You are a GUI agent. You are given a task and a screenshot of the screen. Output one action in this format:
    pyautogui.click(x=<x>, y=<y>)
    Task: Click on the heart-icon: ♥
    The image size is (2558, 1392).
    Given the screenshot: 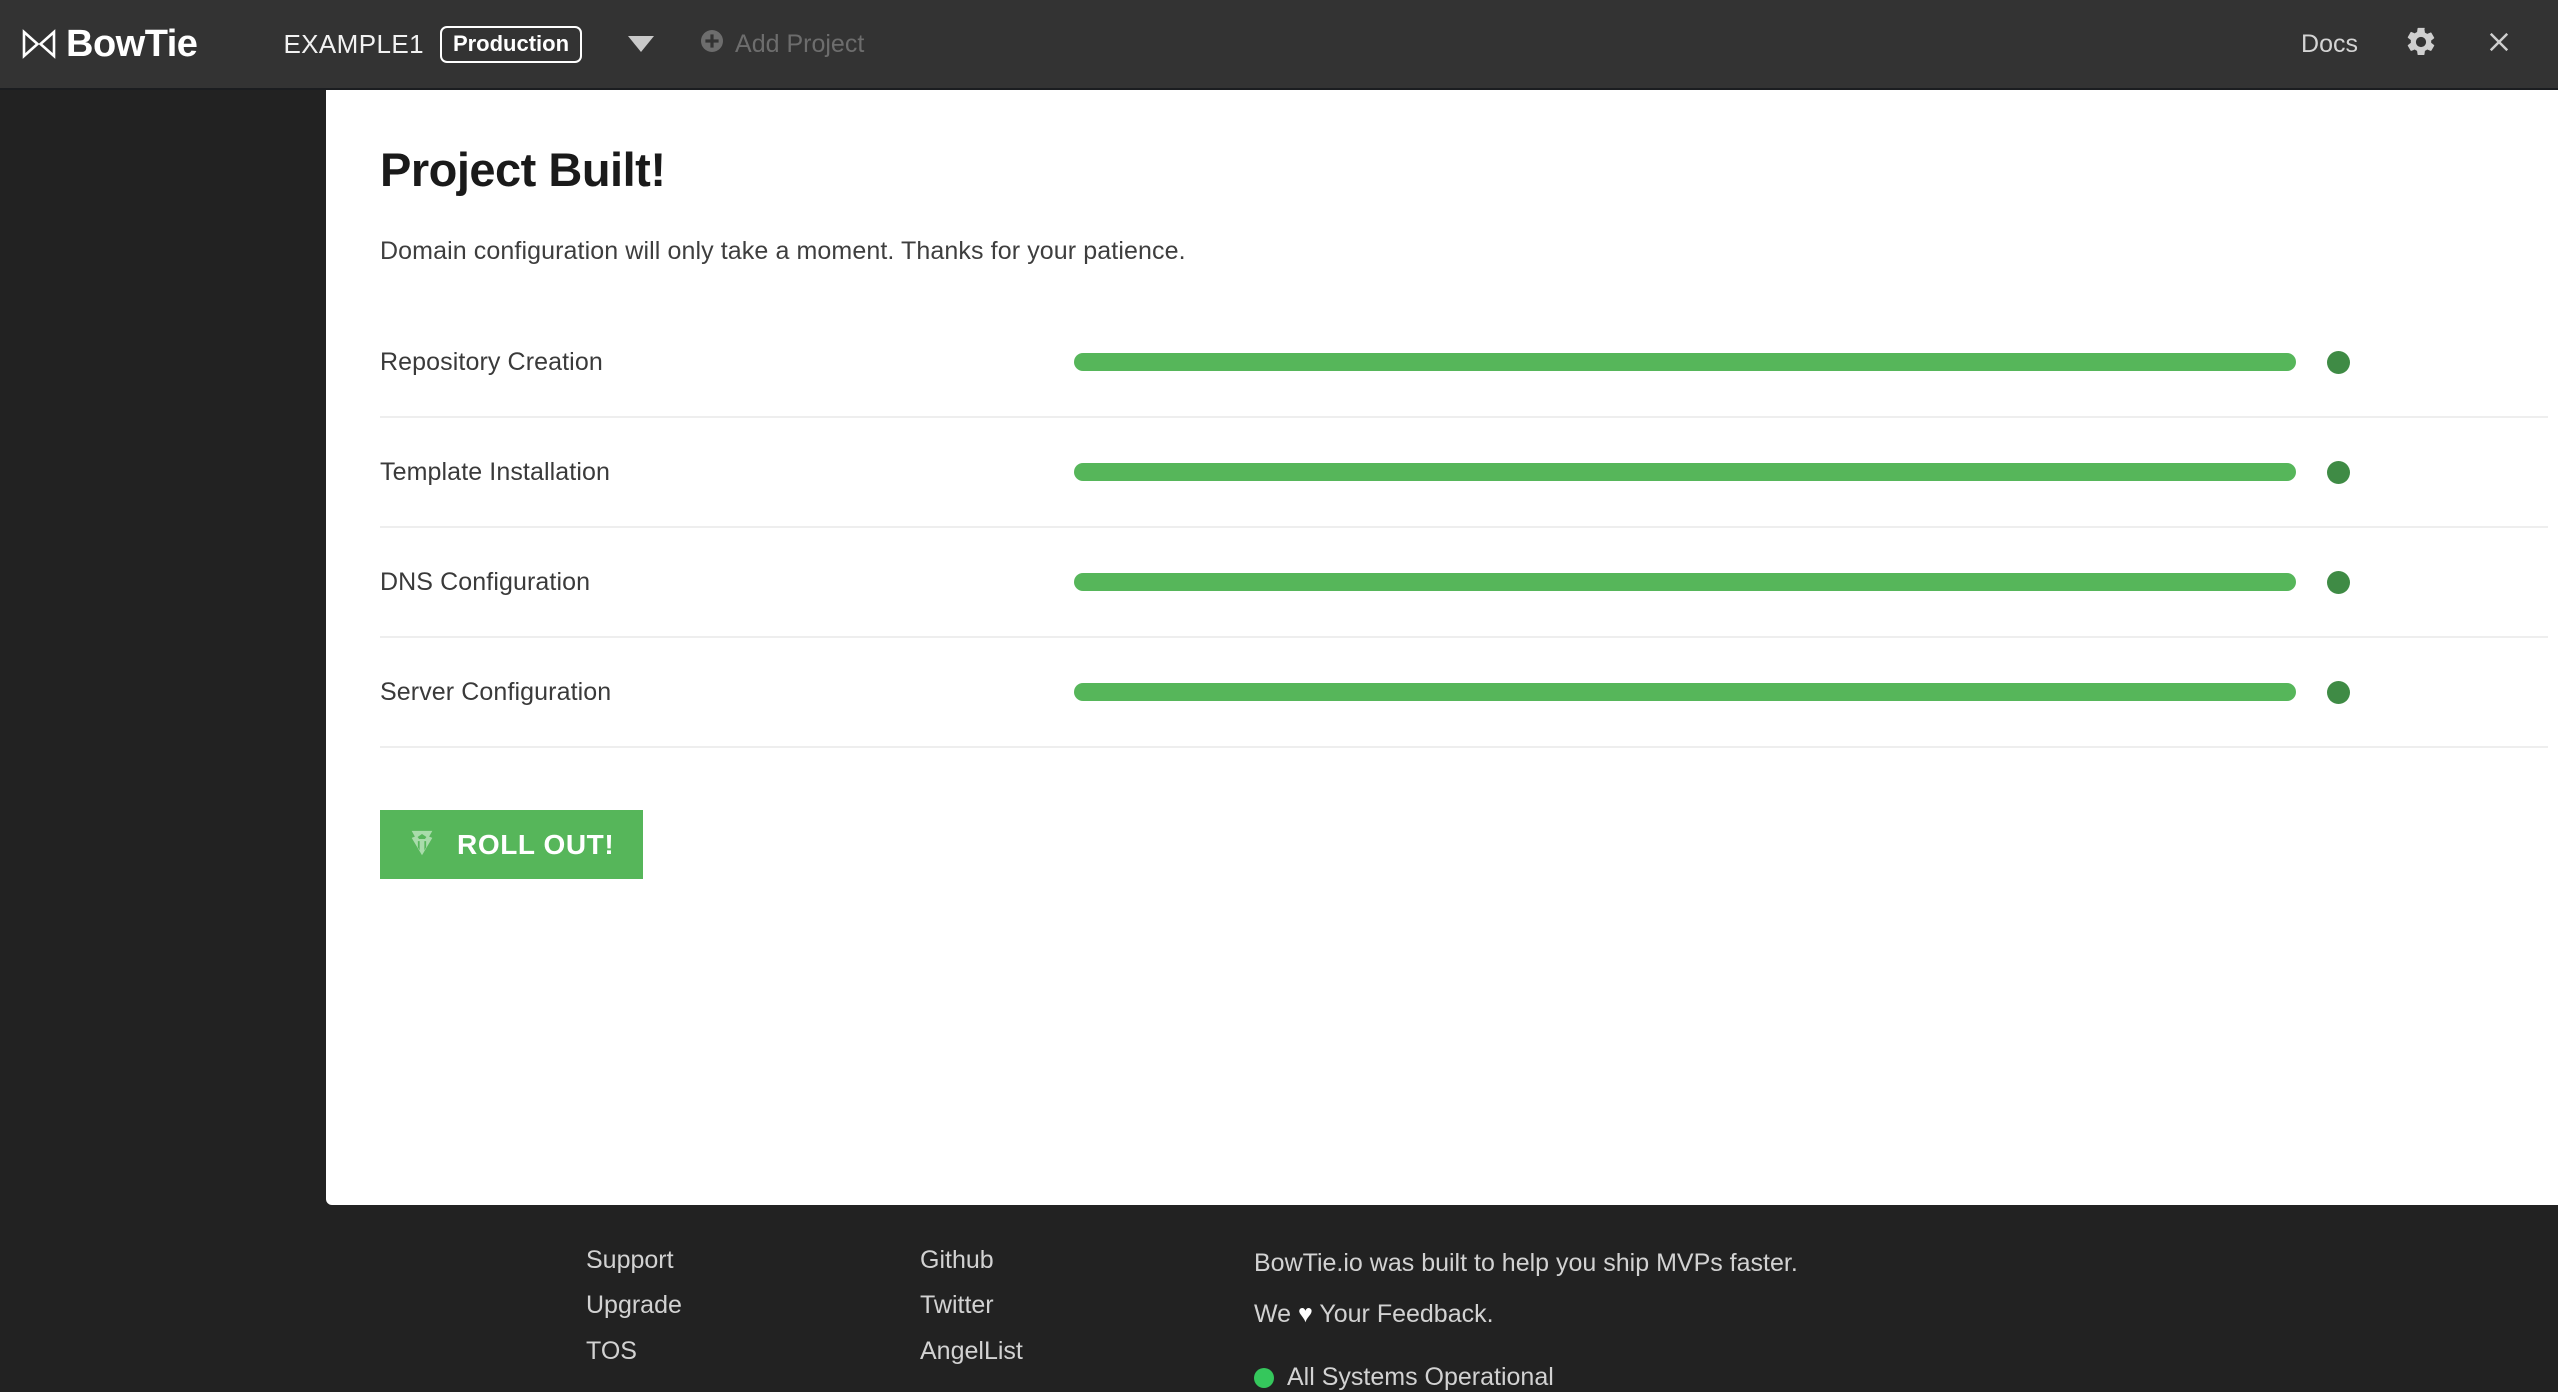 What is the action you would take?
    pyautogui.click(x=1305, y=1314)
    